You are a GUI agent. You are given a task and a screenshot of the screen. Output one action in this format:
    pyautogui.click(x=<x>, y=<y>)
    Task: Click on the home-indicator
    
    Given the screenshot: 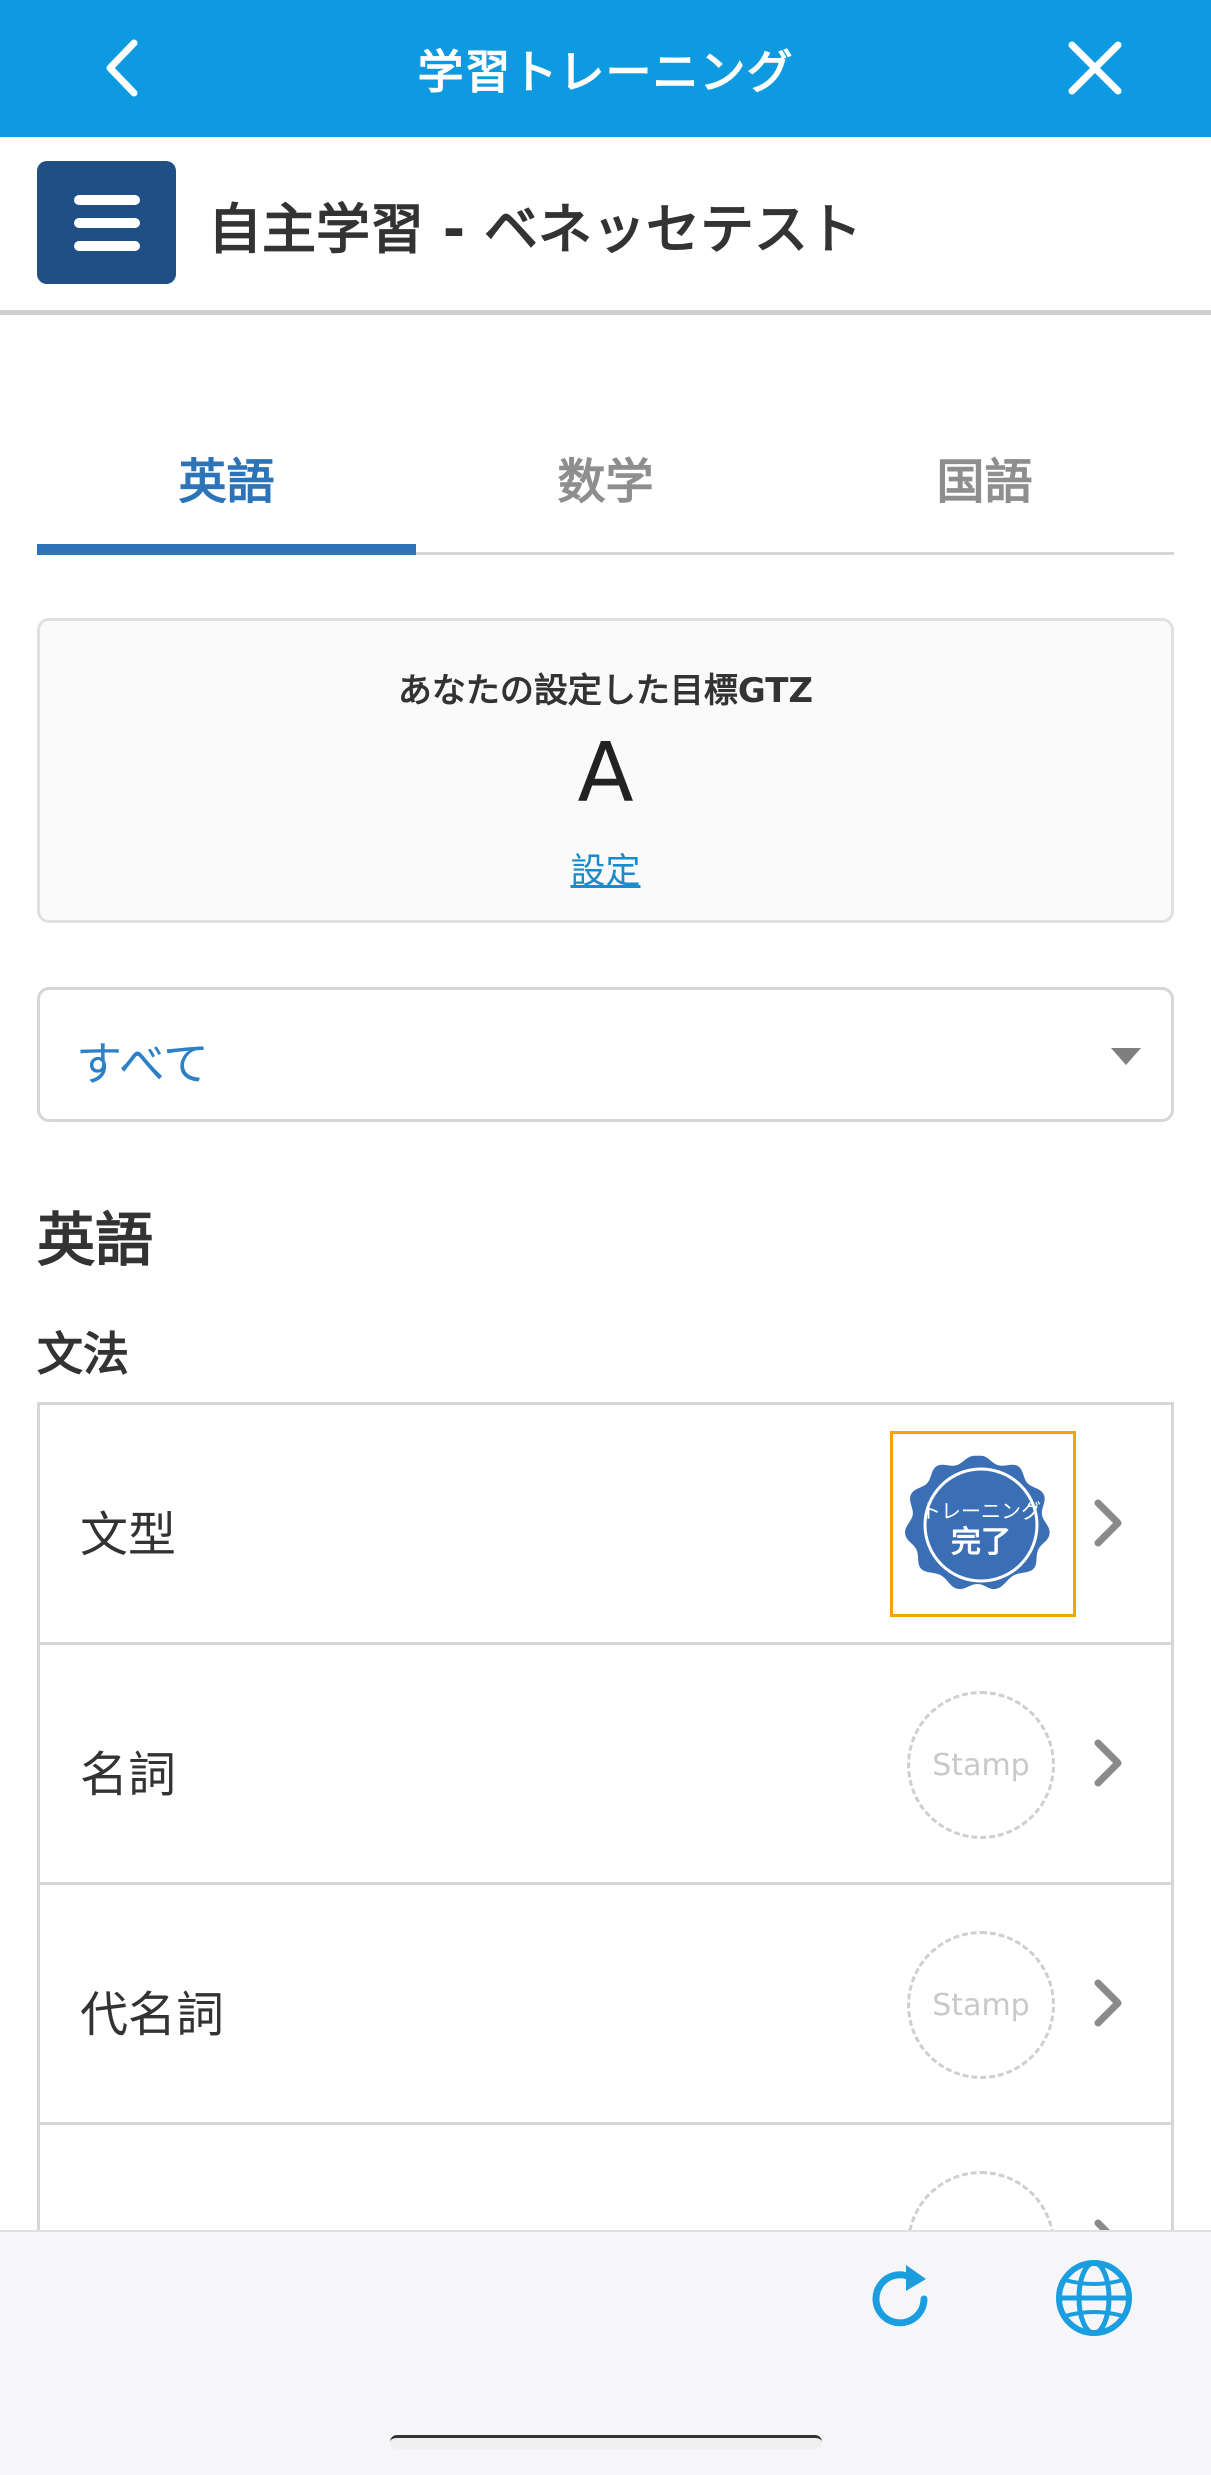 What is the action you would take?
    pyautogui.click(x=606, y=2442)
    